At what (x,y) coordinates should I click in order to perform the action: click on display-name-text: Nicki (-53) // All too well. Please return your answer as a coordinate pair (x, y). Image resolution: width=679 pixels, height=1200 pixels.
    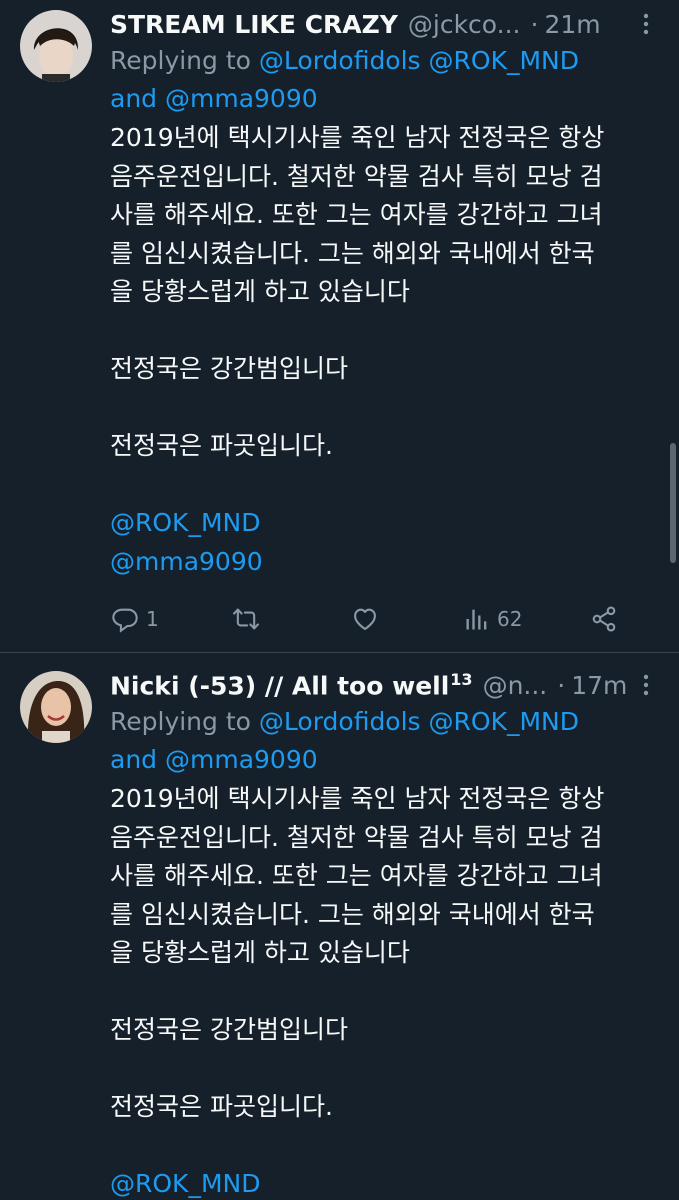
    Looking at the image, I should click on (280, 686).